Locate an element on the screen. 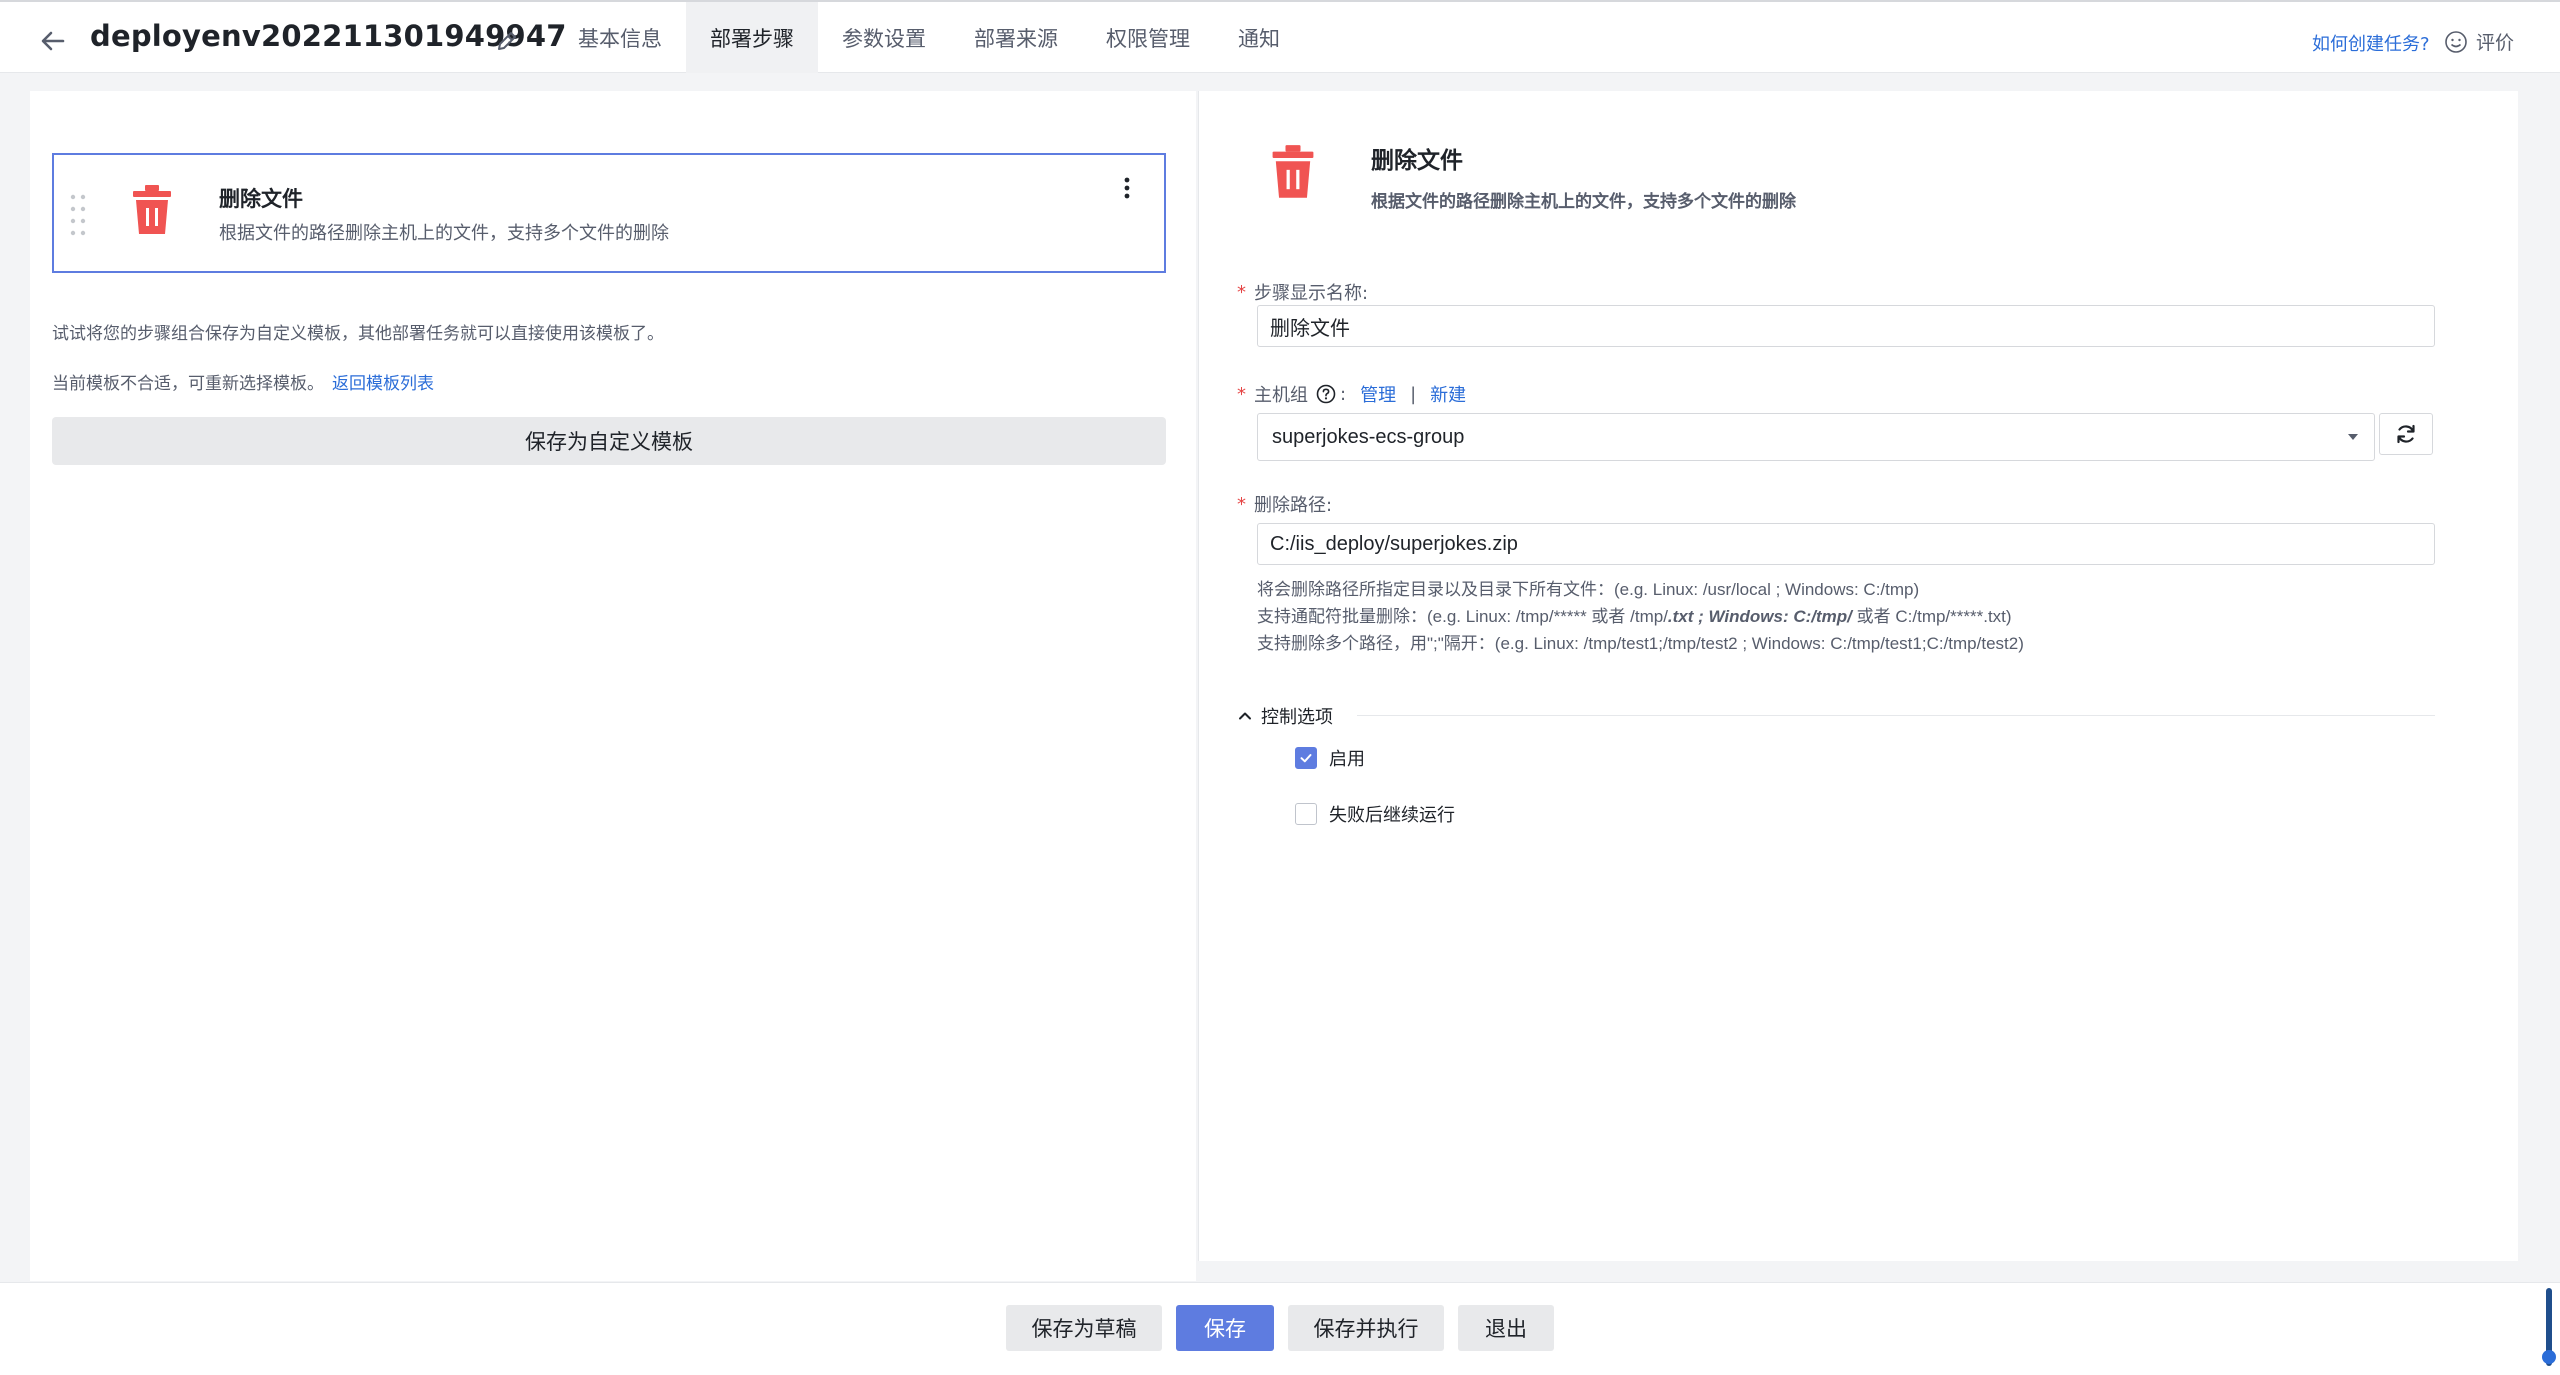  step-card-delete-file: 删除文件 根据文件的路径删除主机上的文件，支持多个文件的删除 is located at coordinates (609, 213).